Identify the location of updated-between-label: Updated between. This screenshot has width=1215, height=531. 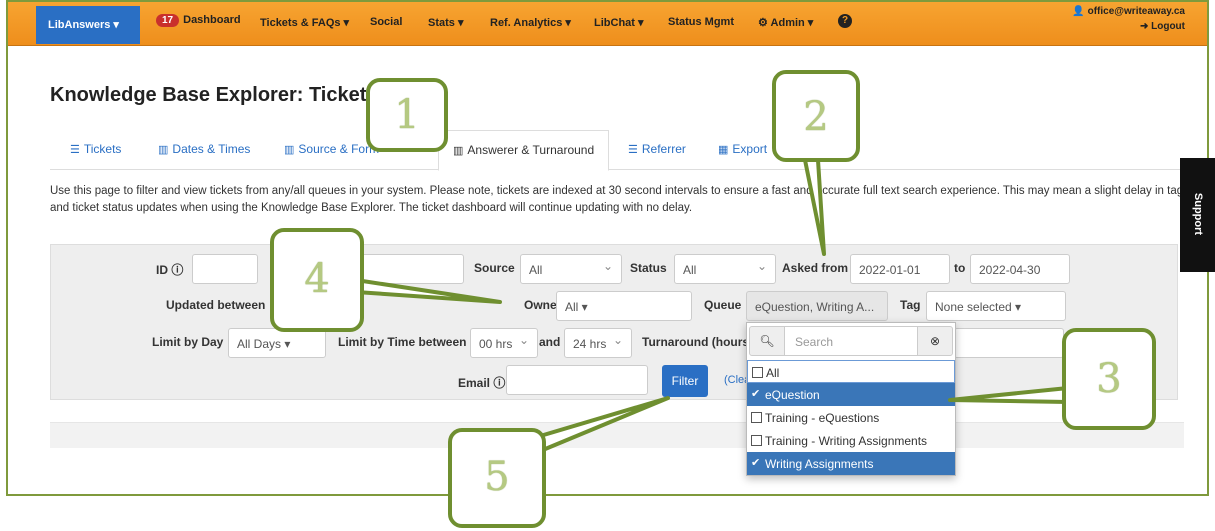
(216, 305).